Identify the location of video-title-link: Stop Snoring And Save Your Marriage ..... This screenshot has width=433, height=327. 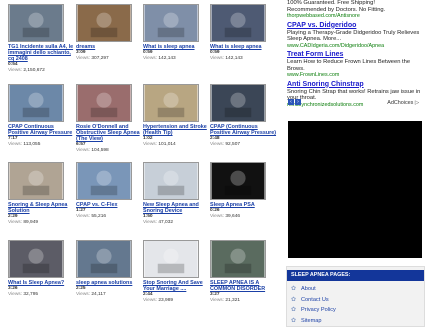
(177, 286).